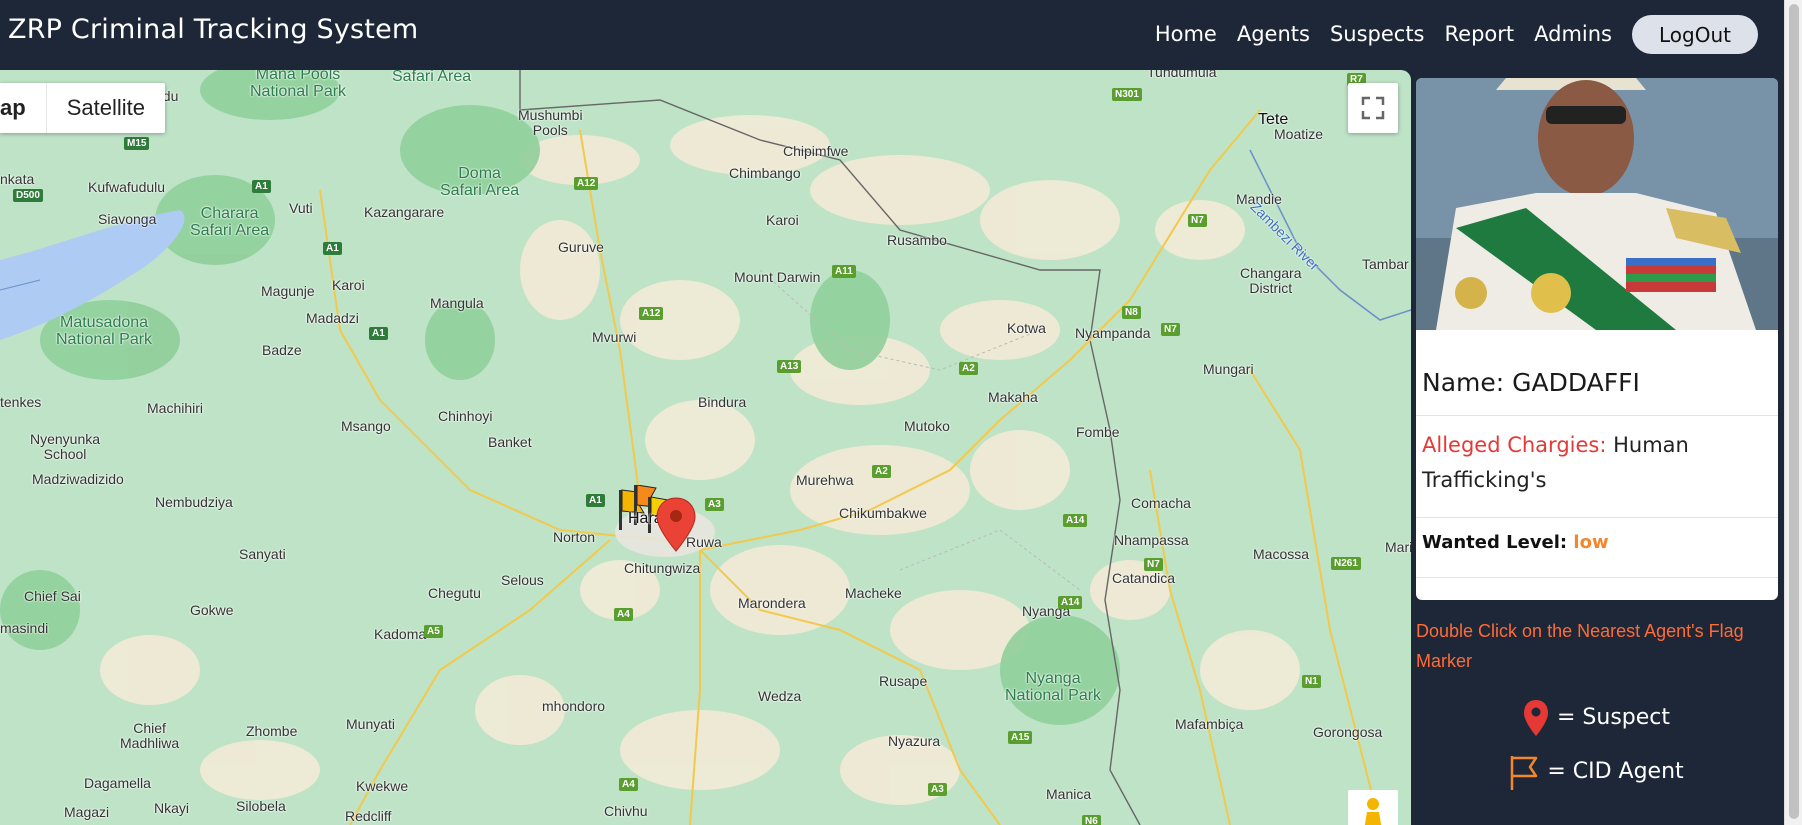  What do you see at coordinates (1020, 737) in the screenshot?
I see `route-shield: A15` at bounding box center [1020, 737].